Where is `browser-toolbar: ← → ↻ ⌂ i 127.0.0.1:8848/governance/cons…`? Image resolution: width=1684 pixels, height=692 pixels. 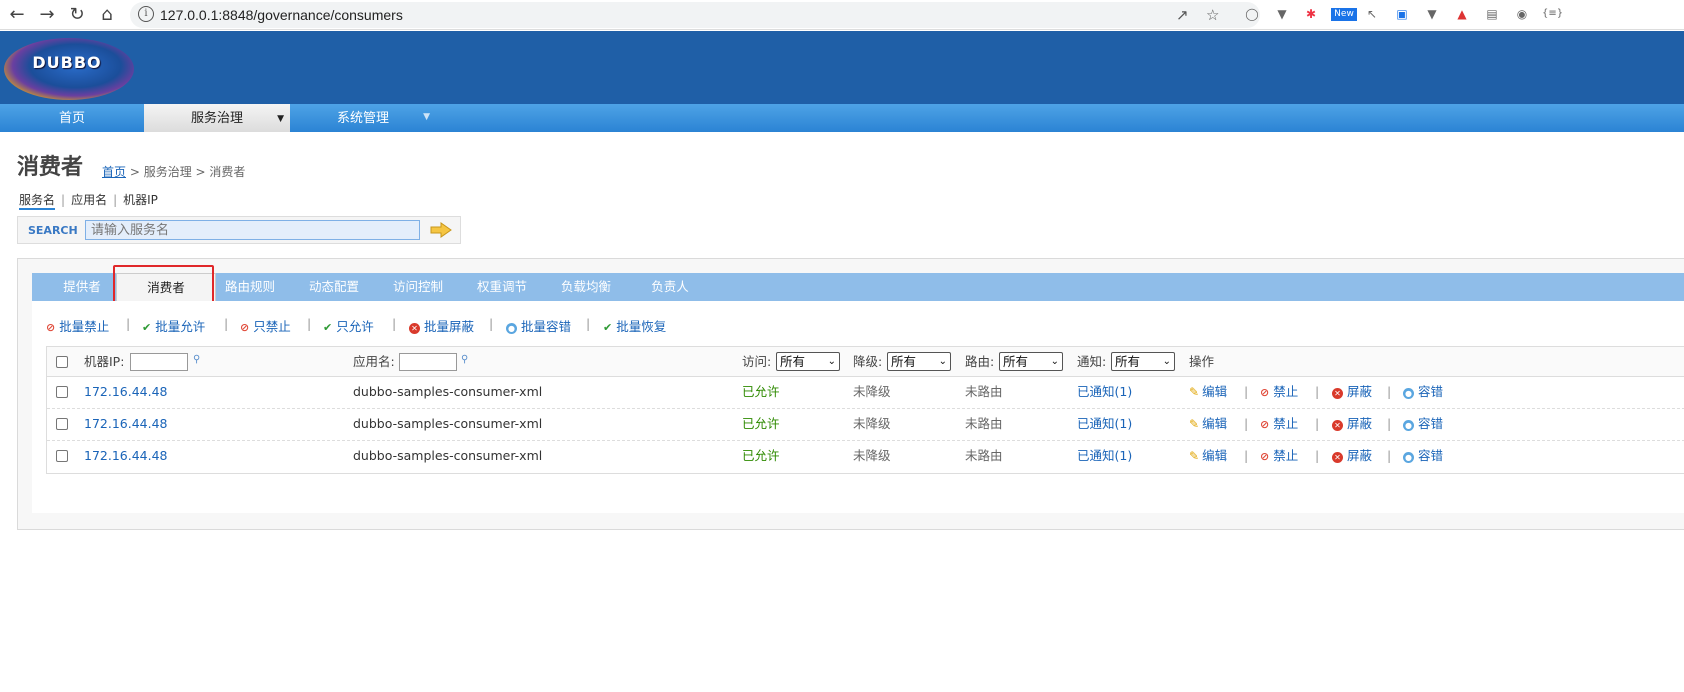 browser-toolbar: ← → ↻ ⌂ i 127.0.0.1:8848/governance/cons… is located at coordinates (842, 15).